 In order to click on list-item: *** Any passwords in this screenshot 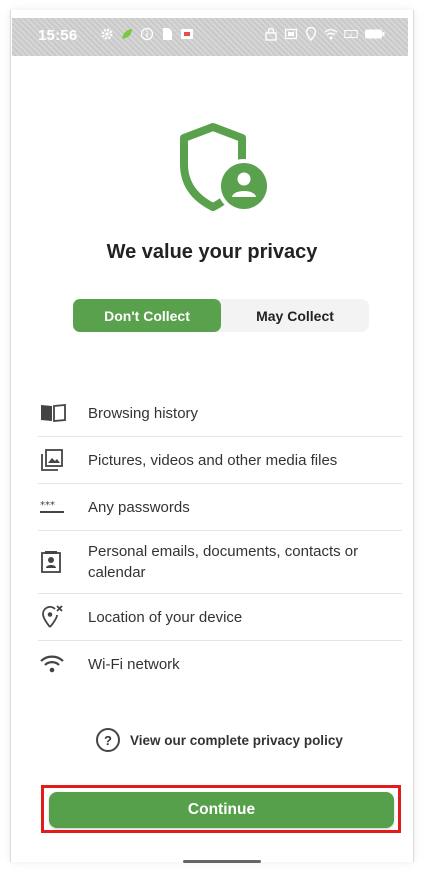, I will do `click(220, 507)`.